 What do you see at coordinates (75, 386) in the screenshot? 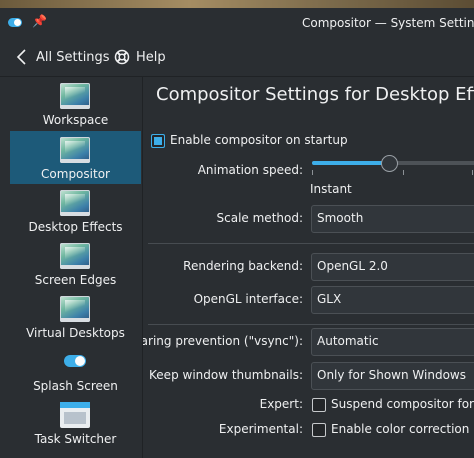
I see `sidebar-item-label: Splash Screen` at bounding box center [75, 386].